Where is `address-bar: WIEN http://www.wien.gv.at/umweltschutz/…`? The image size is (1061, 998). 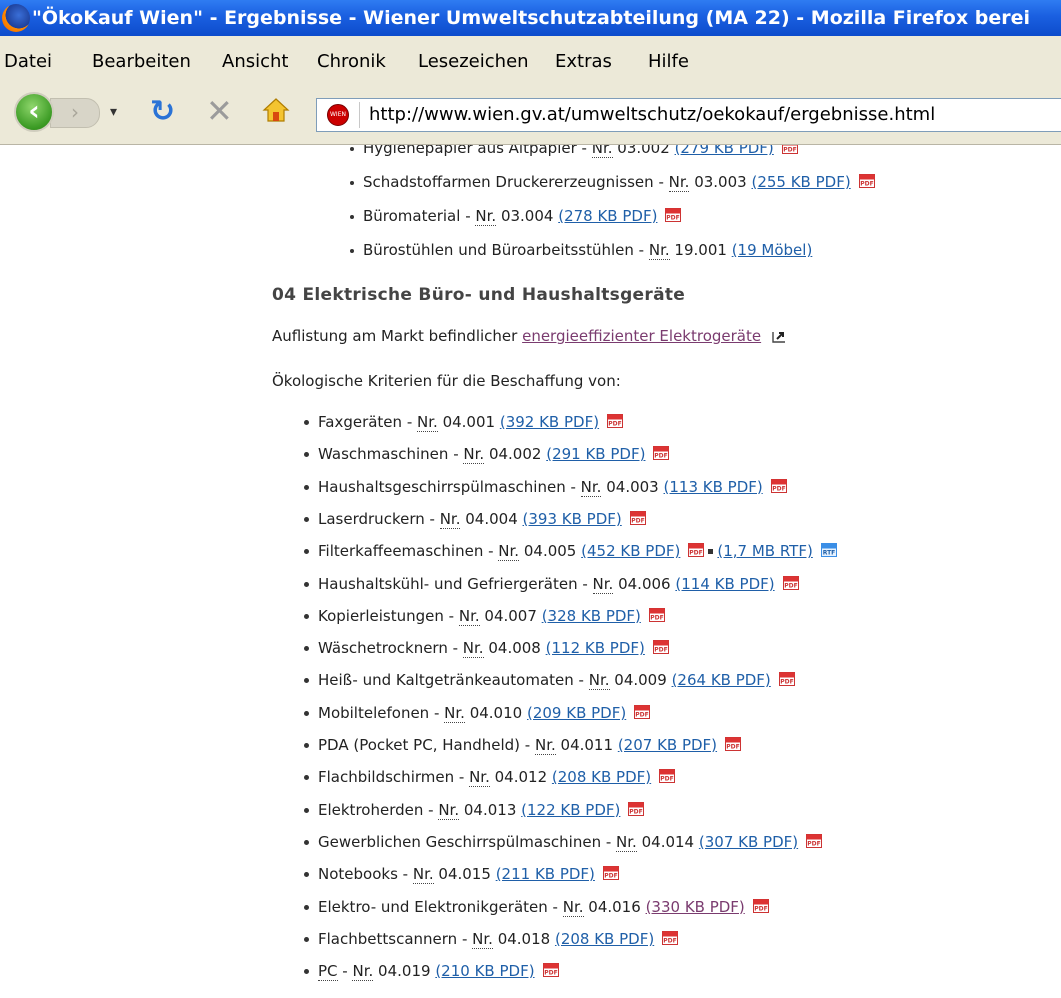
address-bar: WIEN http://www.wien.gv.at/umweltschutz/… is located at coordinates (688, 115).